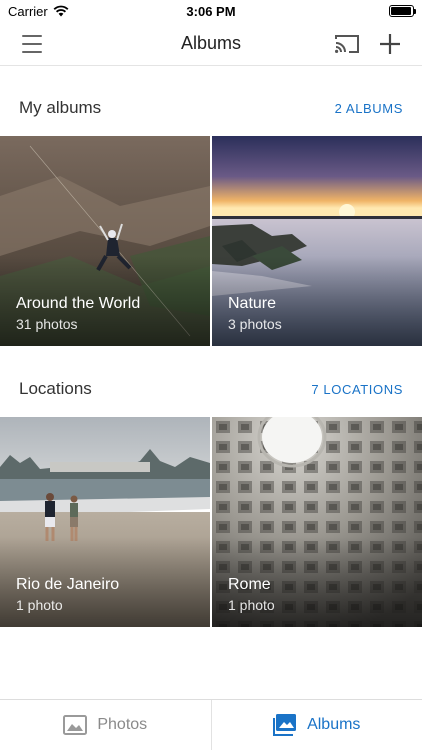 Image resolution: width=422 pixels, height=750 pixels. Describe the element at coordinates (78, 303) in the screenshot. I see `album-title: Around the World` at that location.